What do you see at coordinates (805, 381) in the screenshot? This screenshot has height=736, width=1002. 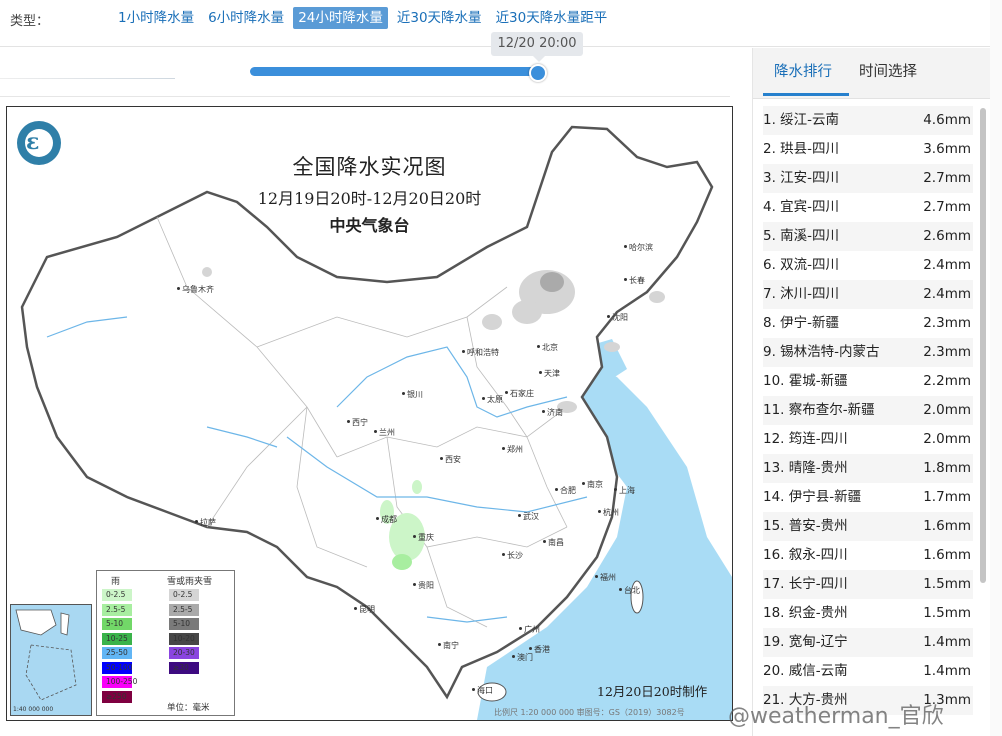 I see `ranking-station: 10. 霍城-新疆` at bounding box center [805, 381].